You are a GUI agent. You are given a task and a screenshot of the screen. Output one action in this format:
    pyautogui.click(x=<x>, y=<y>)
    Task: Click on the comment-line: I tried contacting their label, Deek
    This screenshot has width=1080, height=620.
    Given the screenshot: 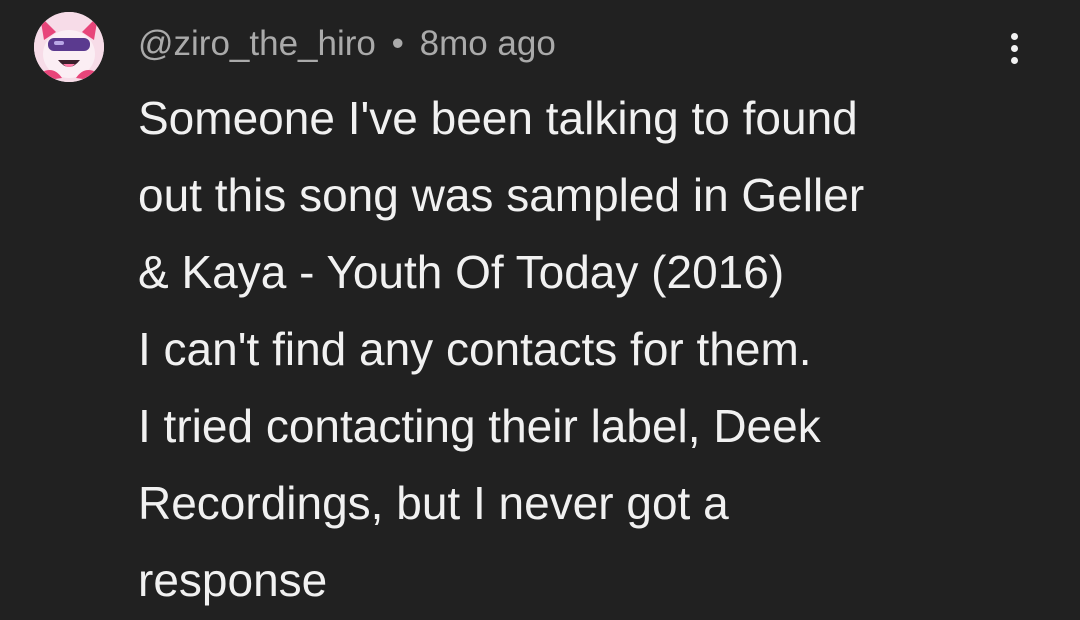 What is the action you would take?
    pyautogui.click(x=479, y=426)
    